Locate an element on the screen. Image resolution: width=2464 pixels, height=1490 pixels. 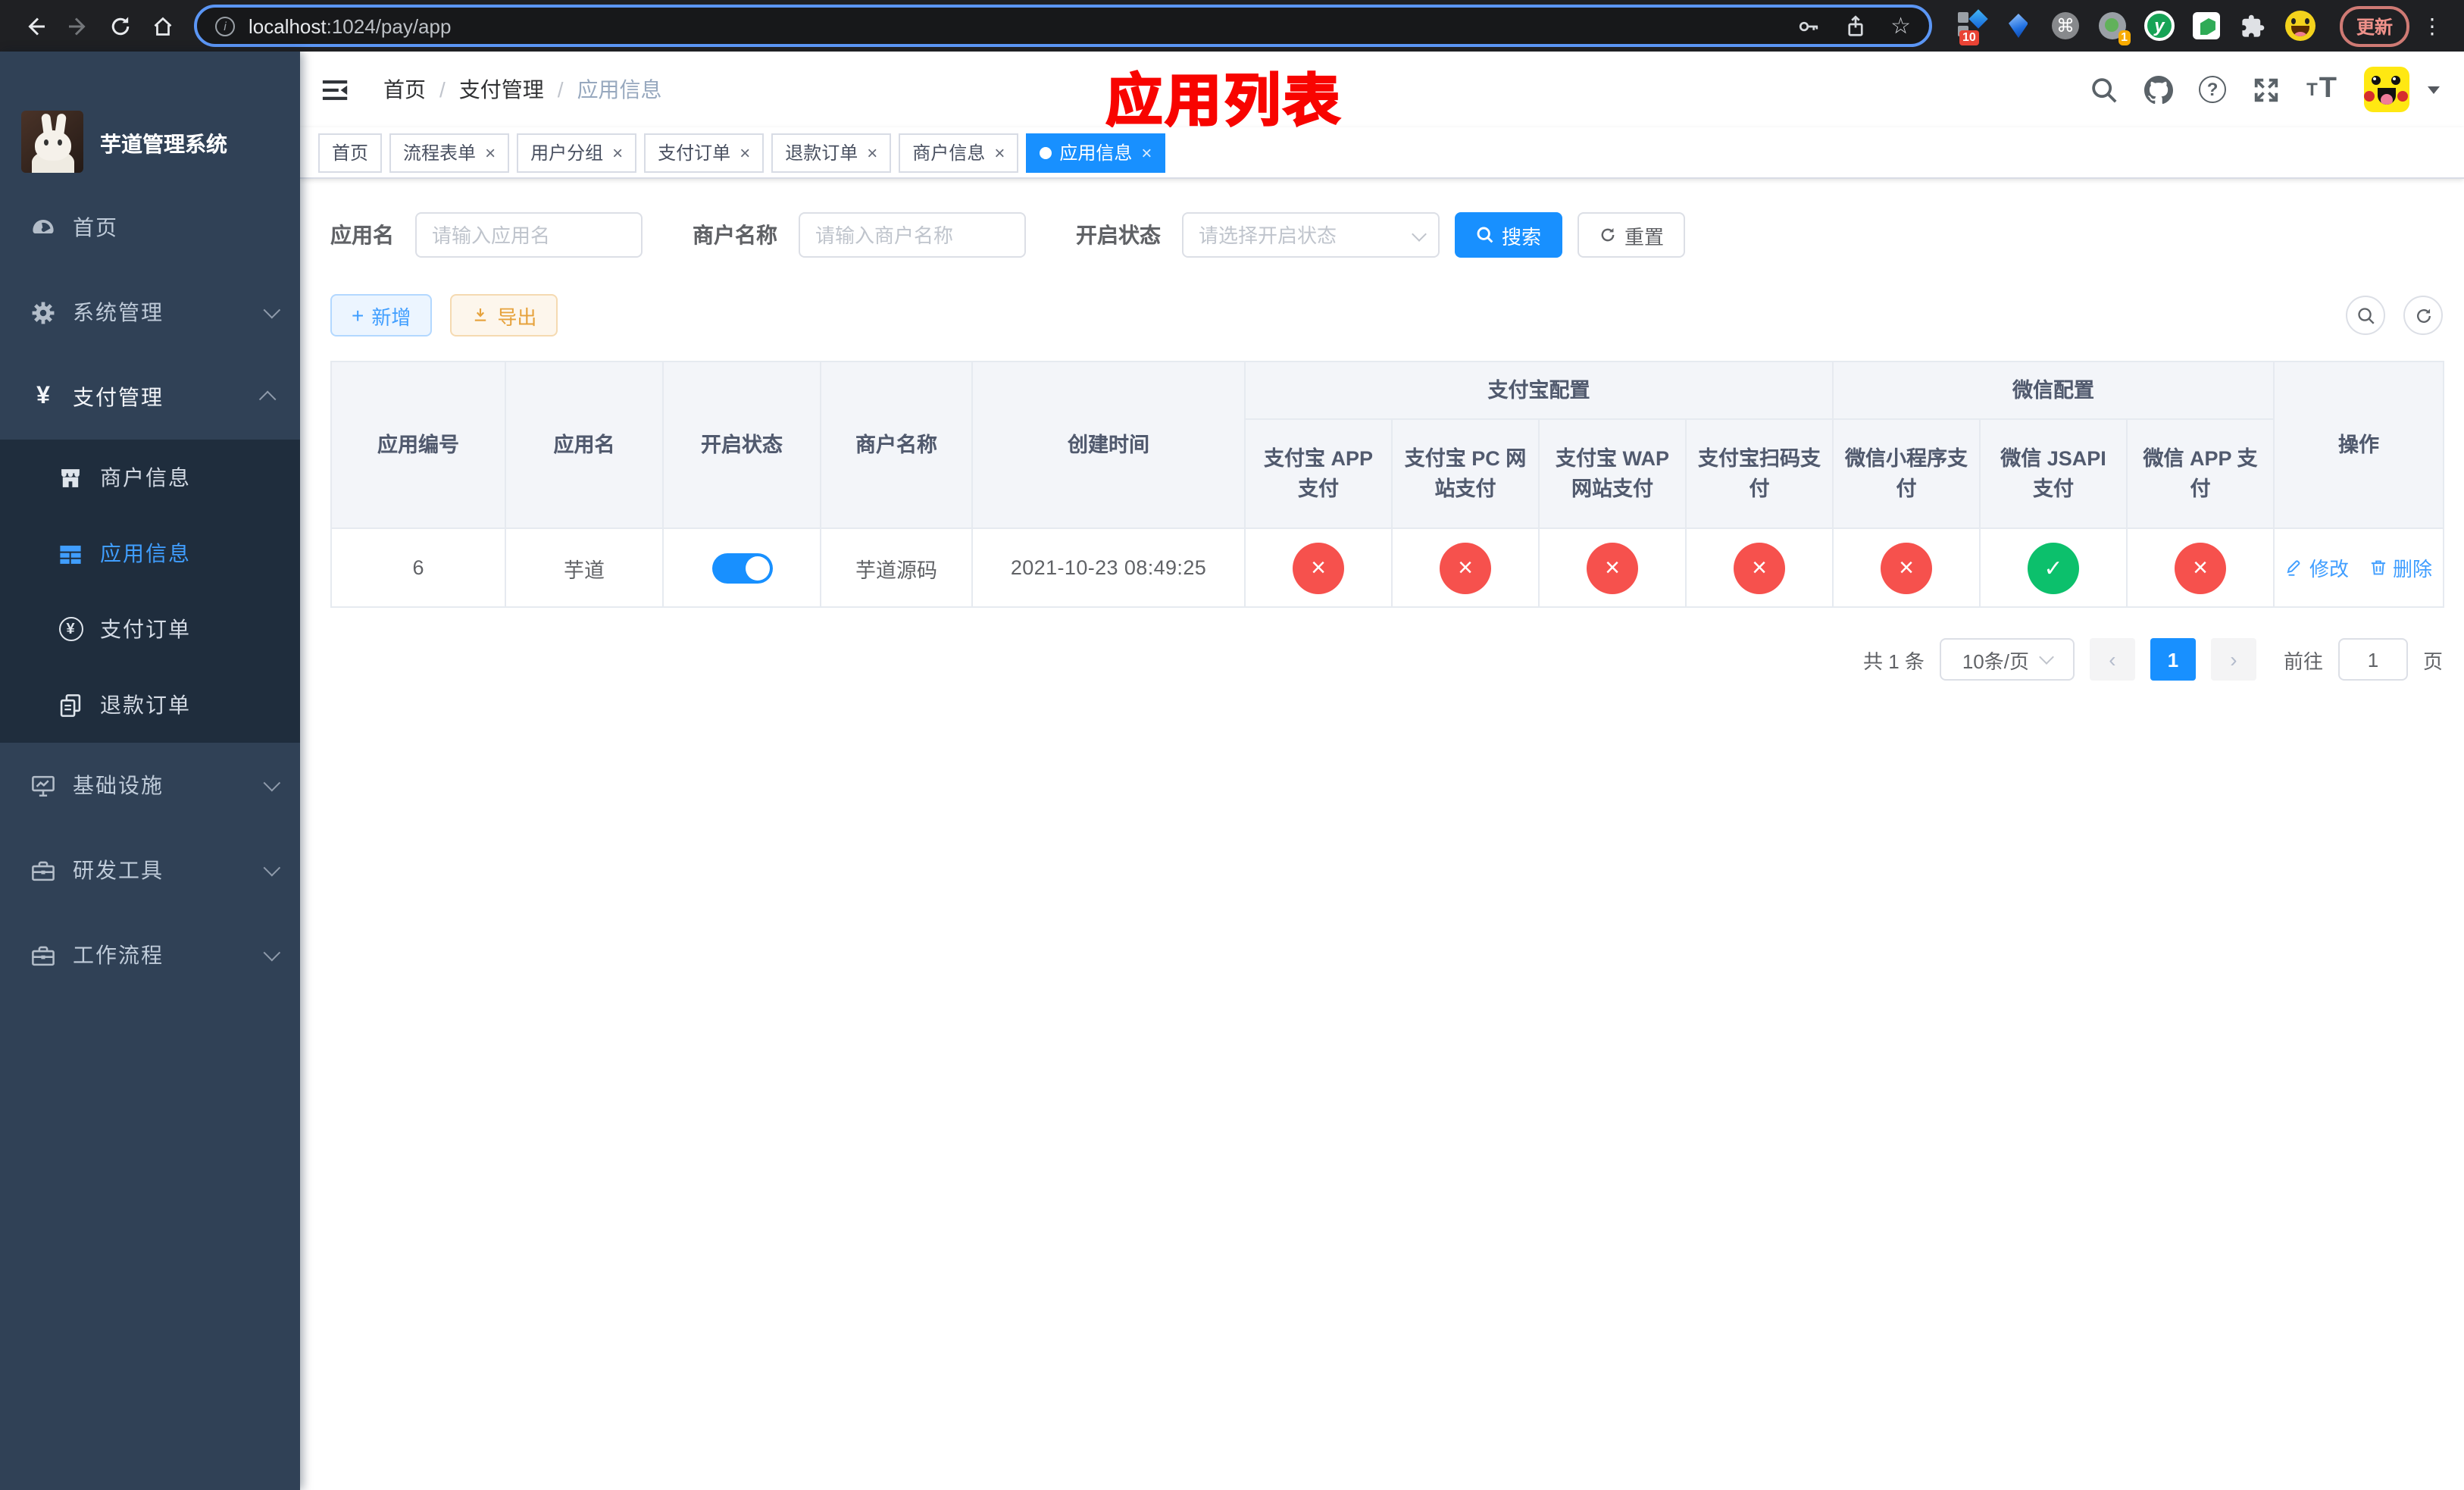
breadcrumb: 首页 / 支付管理 / 应用信息 is located at coordinates (522, 89).